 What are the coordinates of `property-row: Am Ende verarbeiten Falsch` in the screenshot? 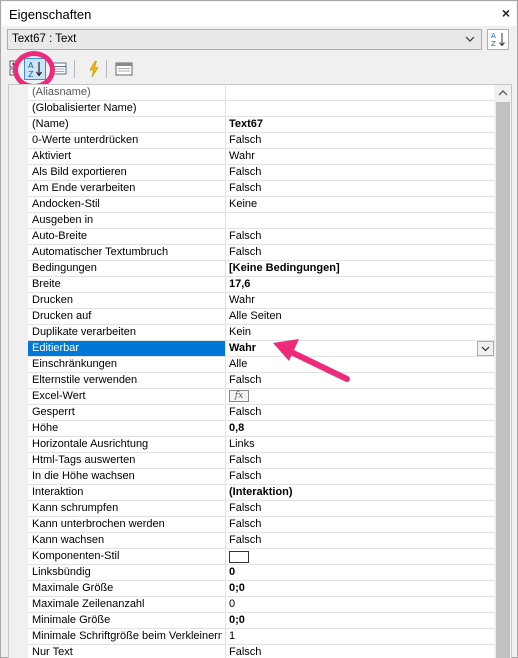 It's located at (261, 189).